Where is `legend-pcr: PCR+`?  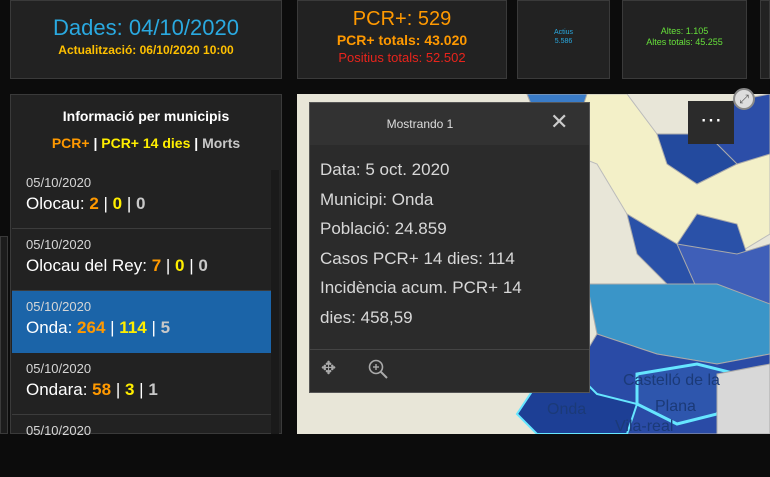
legend-pcr: PCR+ is located at coordinates (70, 143).